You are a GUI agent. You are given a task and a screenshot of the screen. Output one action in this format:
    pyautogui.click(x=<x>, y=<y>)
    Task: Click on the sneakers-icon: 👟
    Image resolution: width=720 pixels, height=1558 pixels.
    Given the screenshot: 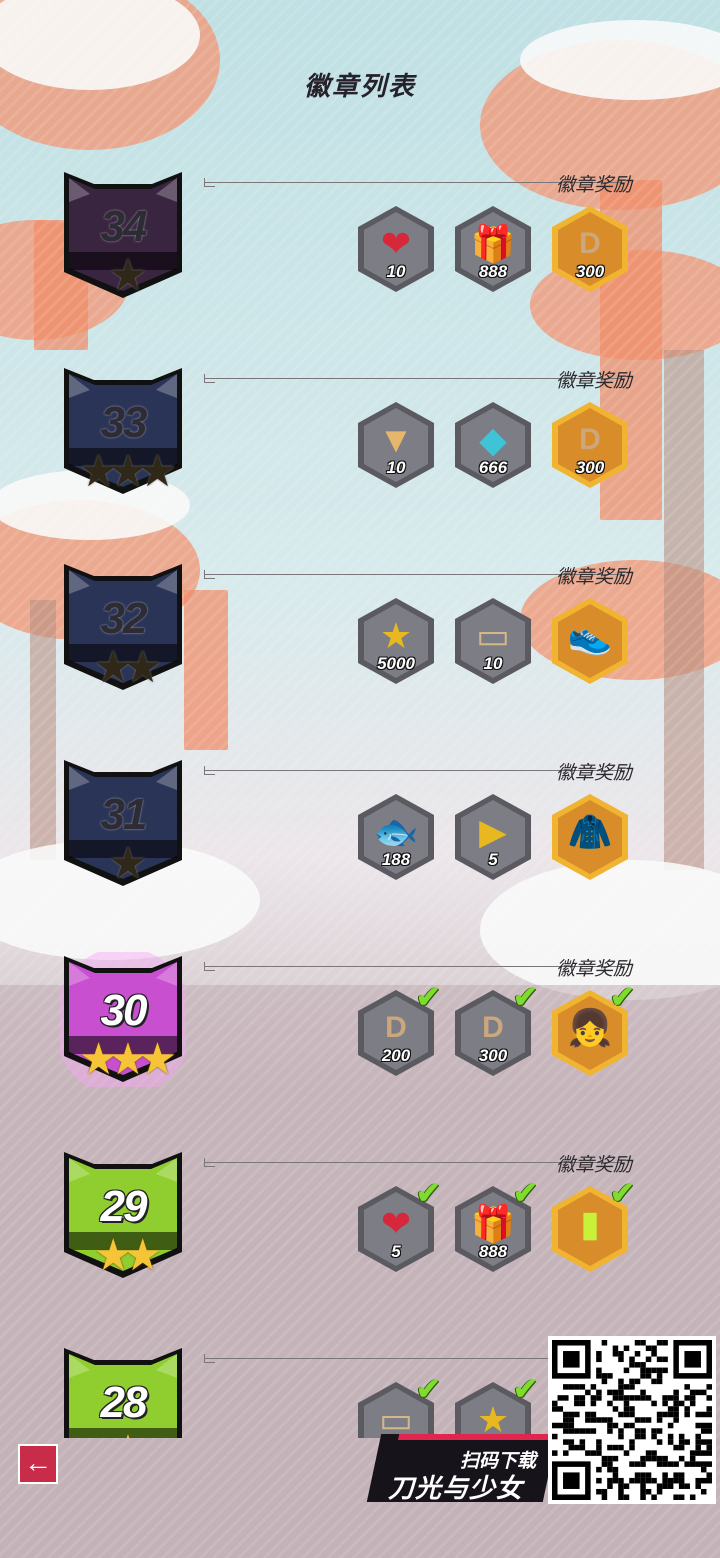 What is the action you would take?
    pyautogui.click(x=590, y=635)
    